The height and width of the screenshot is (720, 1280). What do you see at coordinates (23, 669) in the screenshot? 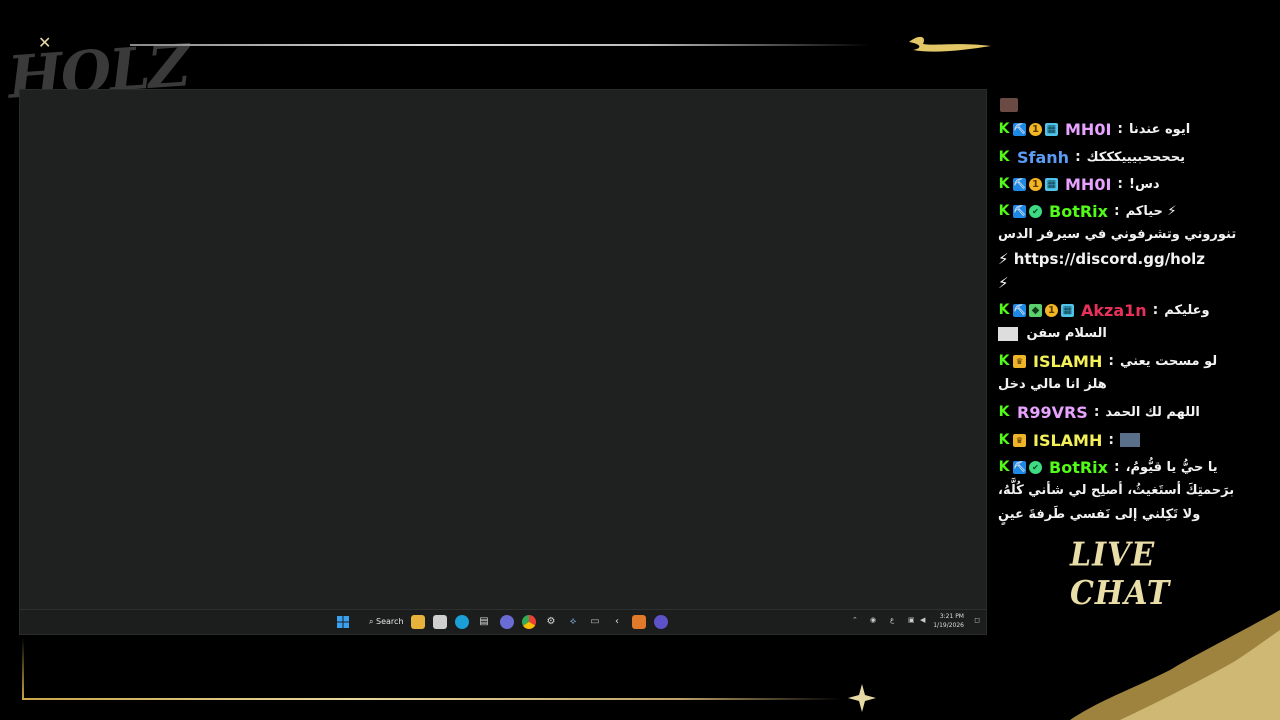
I see `bottom-left-frame-line` at bounding box center [23, 669].